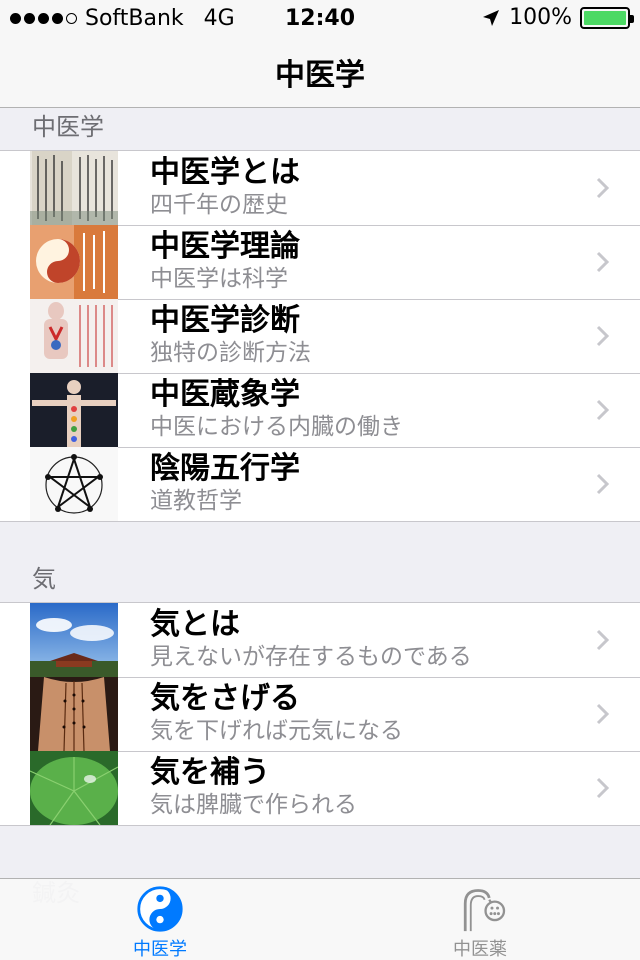 Image resolution: width=640 pixels, height=960 pixels. What do you see at coordinates (320, 188) in the screenshot?
I see `list-item-tcm-intro: 中医学とは 四千年の歴史` at bounding box center [320, 188].